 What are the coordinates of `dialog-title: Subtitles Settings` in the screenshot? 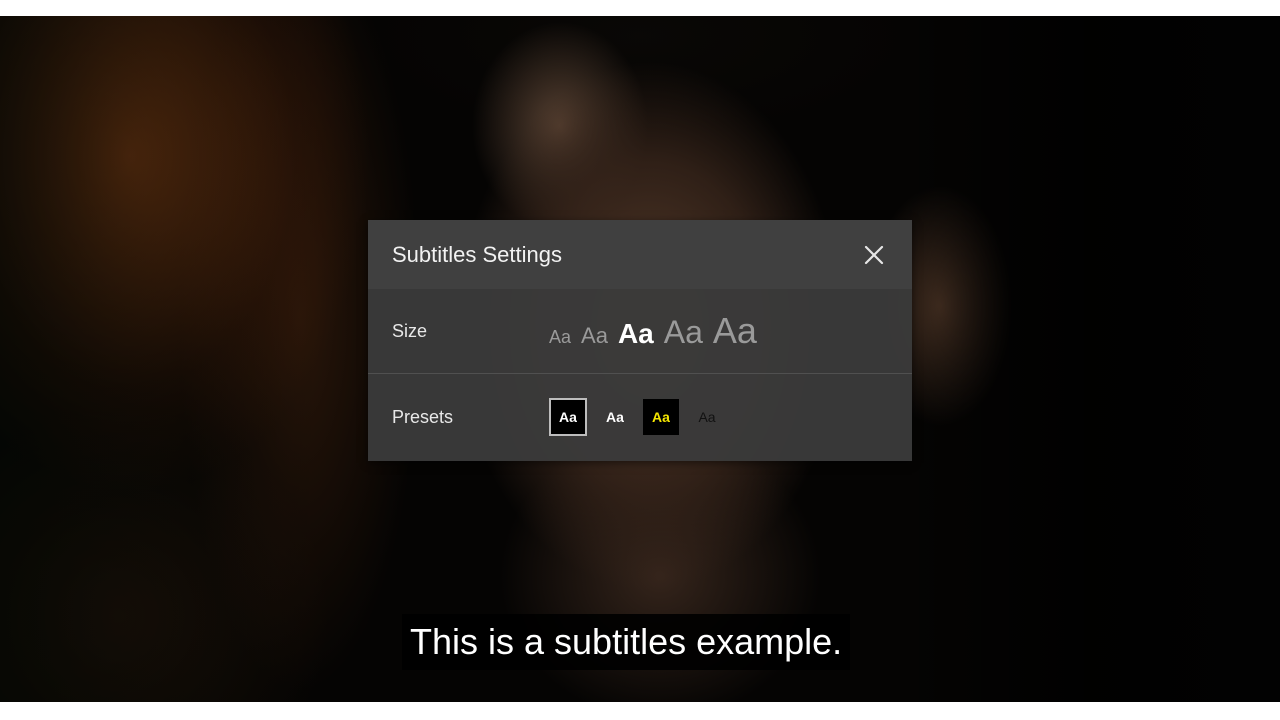 It's located at (477, 254).